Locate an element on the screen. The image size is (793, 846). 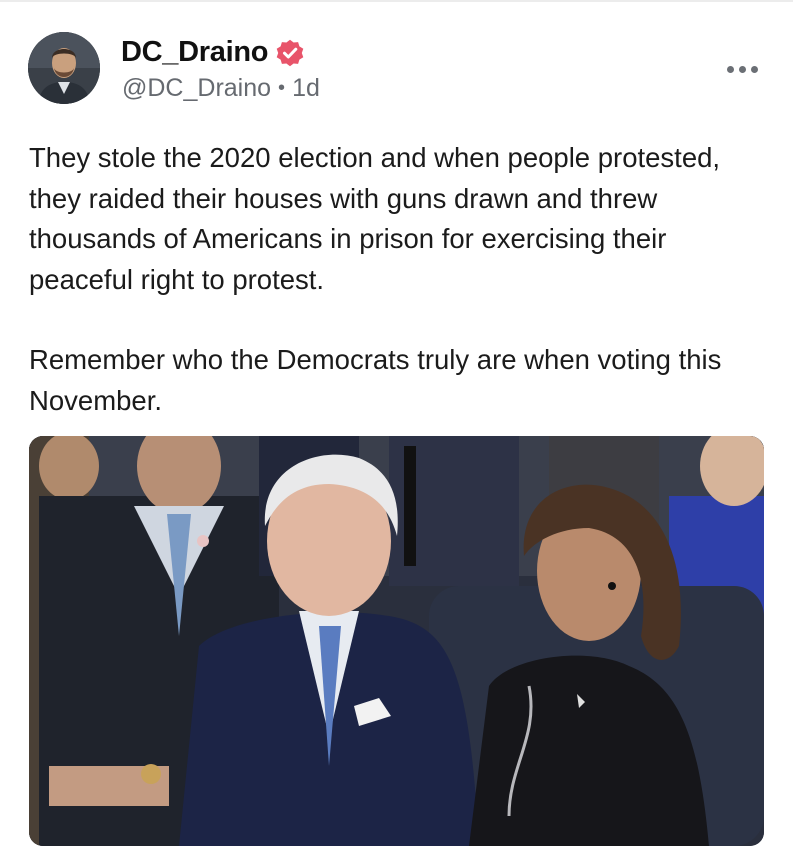
divider is located at coordinates (396, 1).